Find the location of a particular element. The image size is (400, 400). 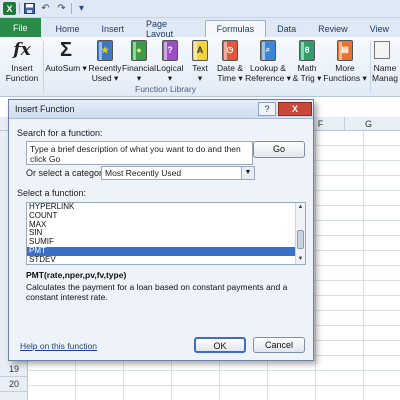

tab-page-layout: Page Layout is located at coordinates (170, 29).